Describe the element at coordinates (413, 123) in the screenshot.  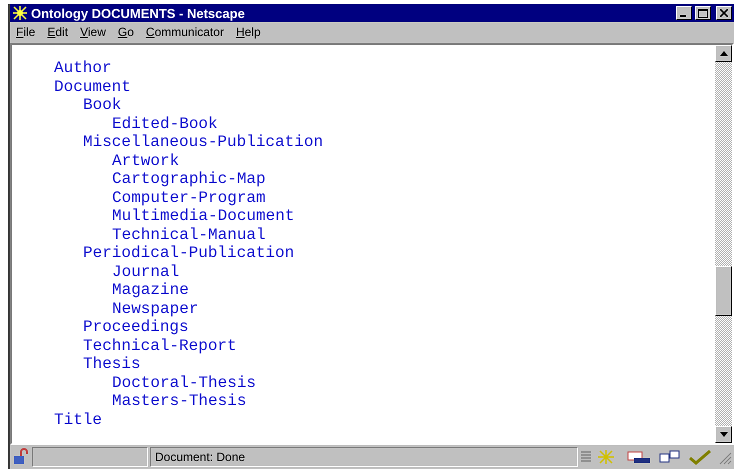
I see `tree-item: Edited-Book` at that location.